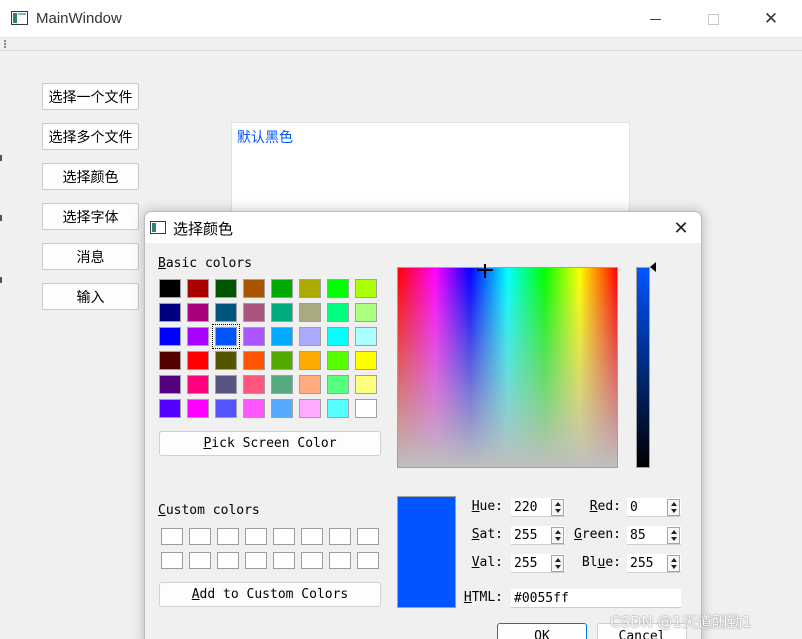 This screenshot has width=802, height=639. What do you see at coordinates (655, 19) in the screenshot?
I see `minimize-button` at bounding box center [655, 19].